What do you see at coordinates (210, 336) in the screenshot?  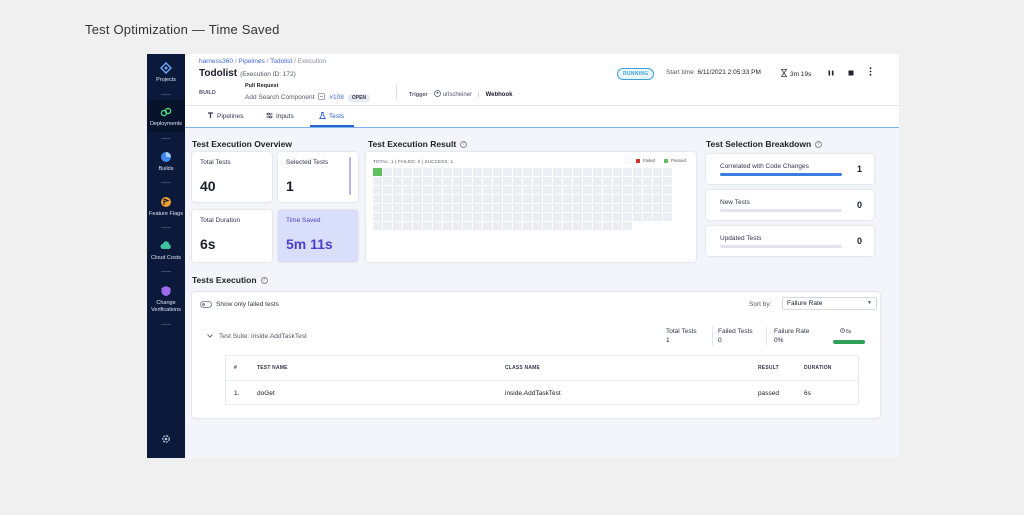 I see `chevron-down-icon` at bounding box center [210, 336].